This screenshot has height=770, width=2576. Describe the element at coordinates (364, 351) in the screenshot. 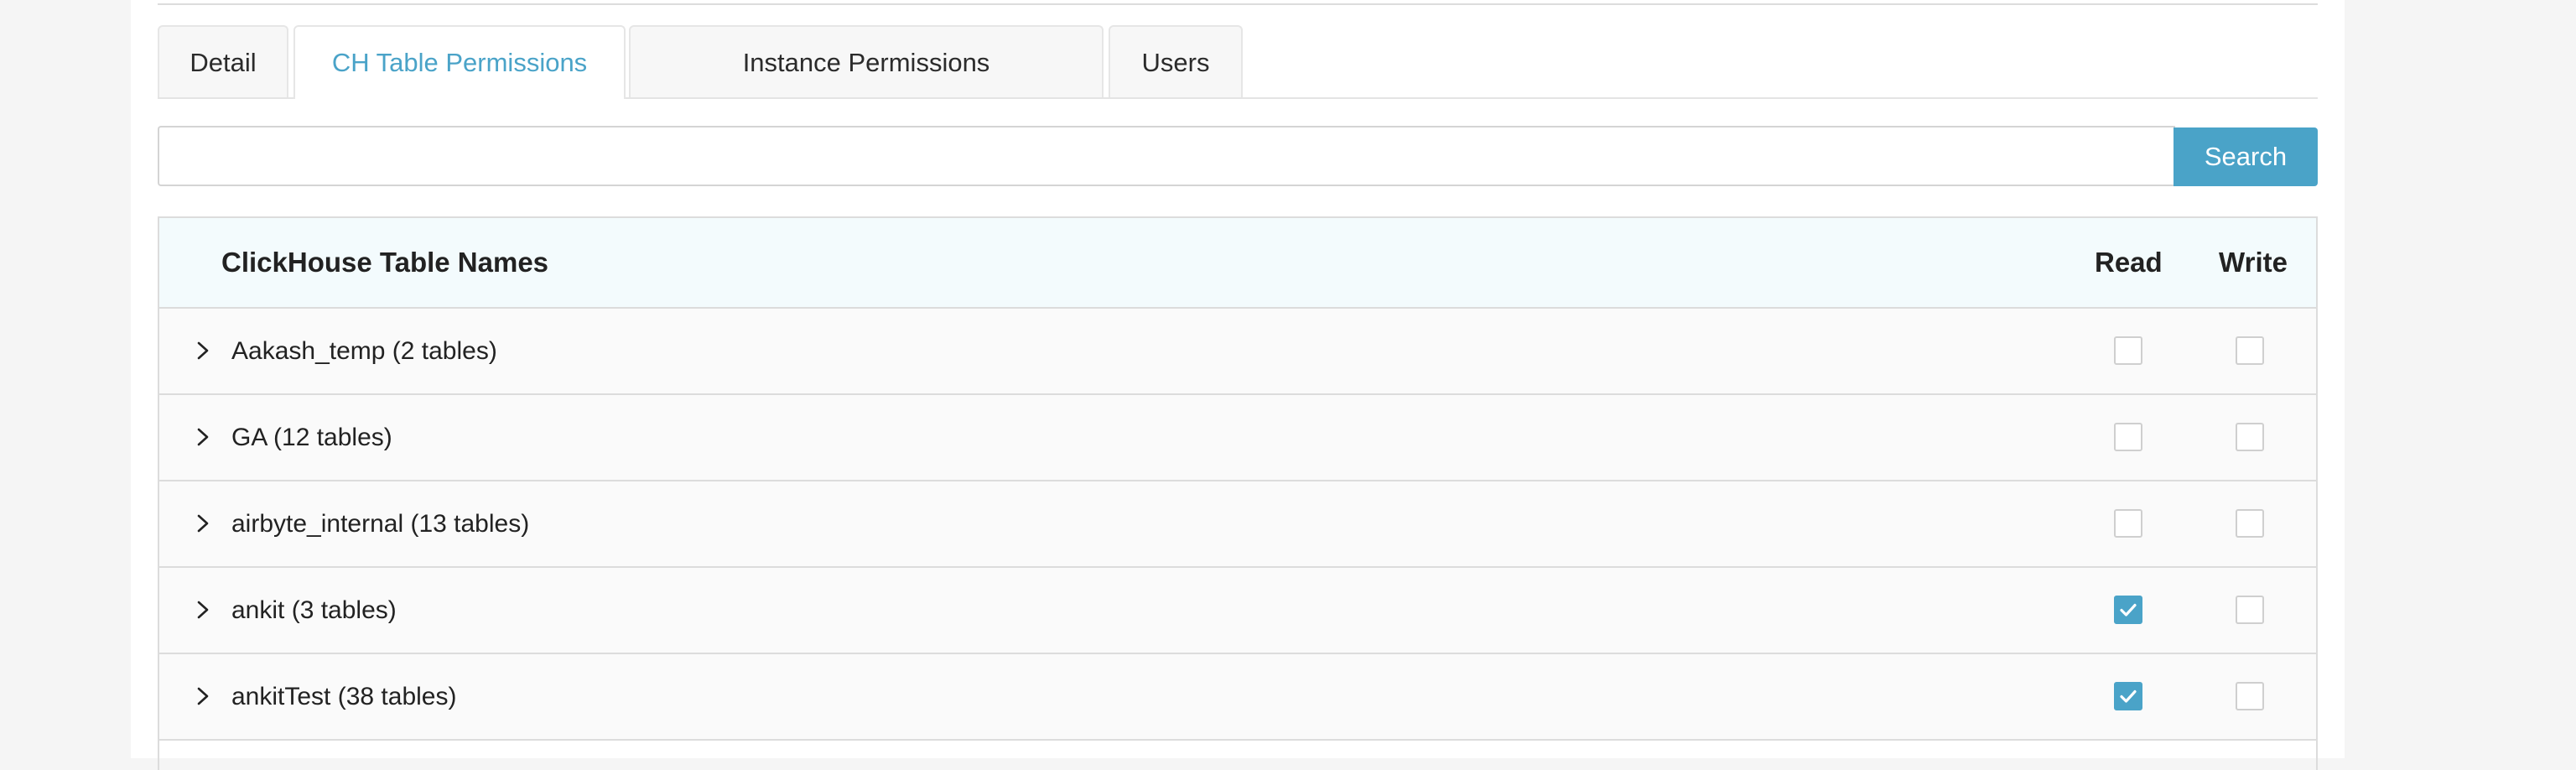

I see `database-name: Aakash_temp (2 tables)` at that location.